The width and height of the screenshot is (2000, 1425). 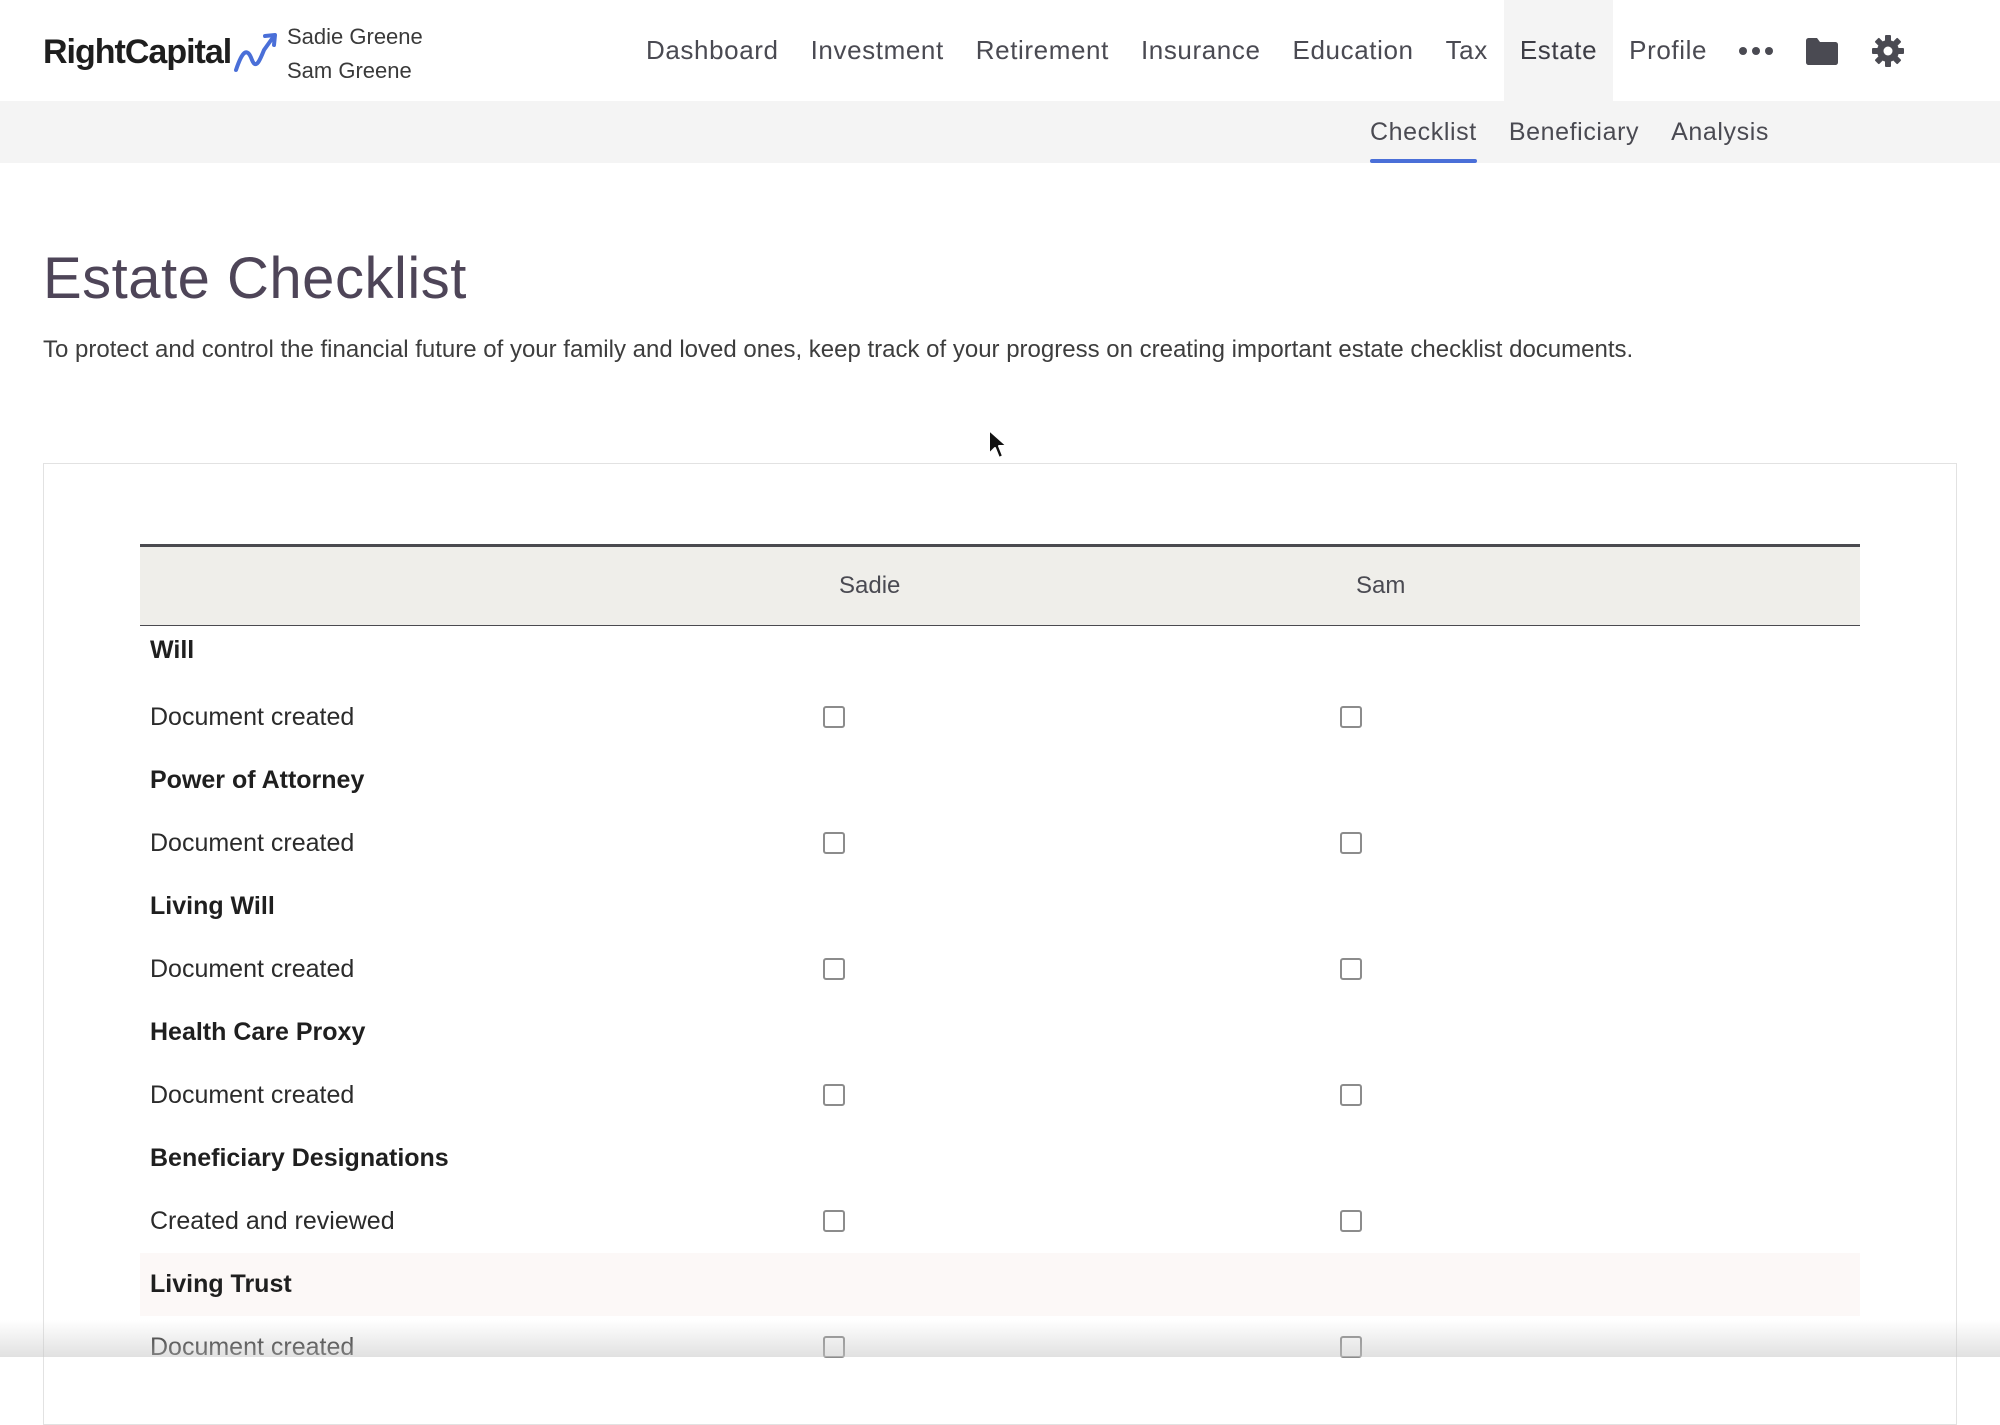 I want to click on nav-education: Education, so click(x=1353, y=50).